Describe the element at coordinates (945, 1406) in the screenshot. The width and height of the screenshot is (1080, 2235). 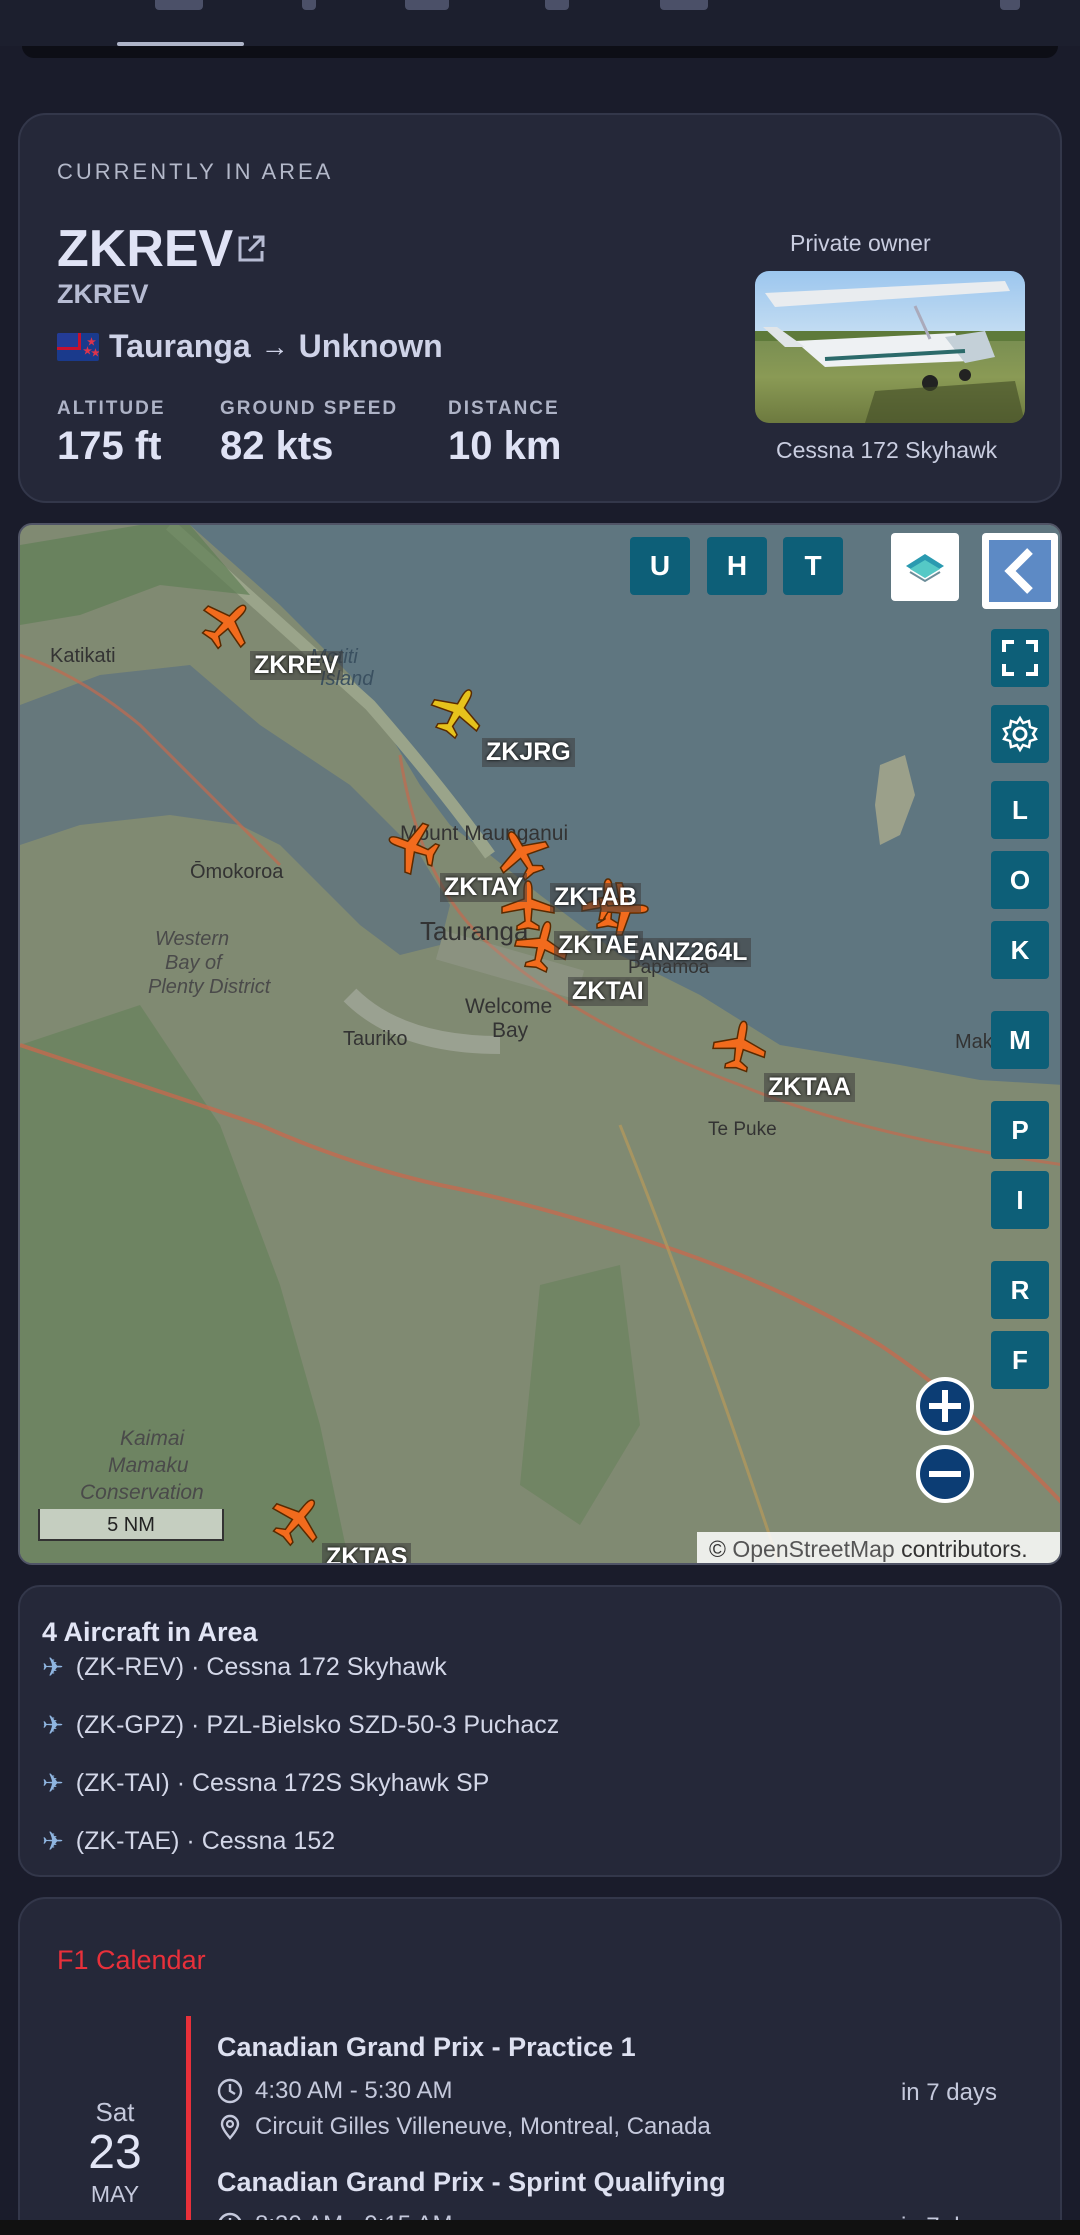
I see `zoom-in-button` at that location.